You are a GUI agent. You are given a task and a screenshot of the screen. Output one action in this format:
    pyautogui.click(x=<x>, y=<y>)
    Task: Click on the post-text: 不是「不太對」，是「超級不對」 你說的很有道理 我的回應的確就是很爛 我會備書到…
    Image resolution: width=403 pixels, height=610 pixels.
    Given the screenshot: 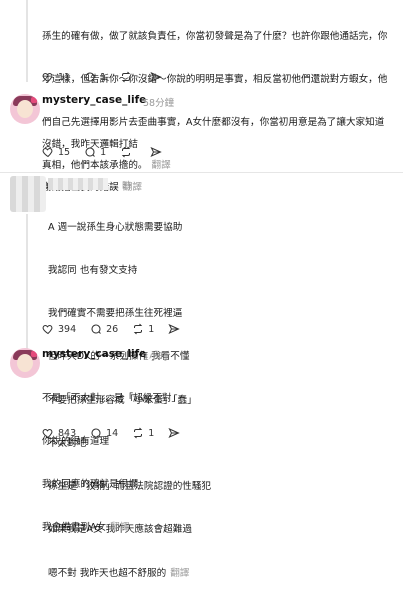 What is the action you would take?
    pyautogui.click(x=111, y=464)
    